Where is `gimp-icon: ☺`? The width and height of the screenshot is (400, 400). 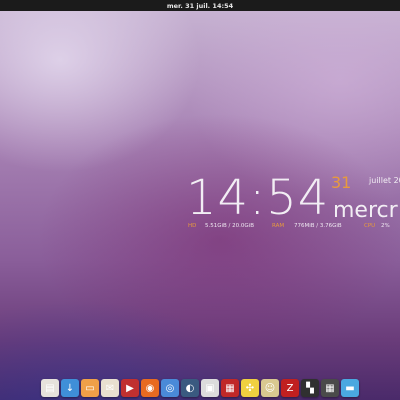 gimp-icon: ☺ is located at coordinates (270, 388).